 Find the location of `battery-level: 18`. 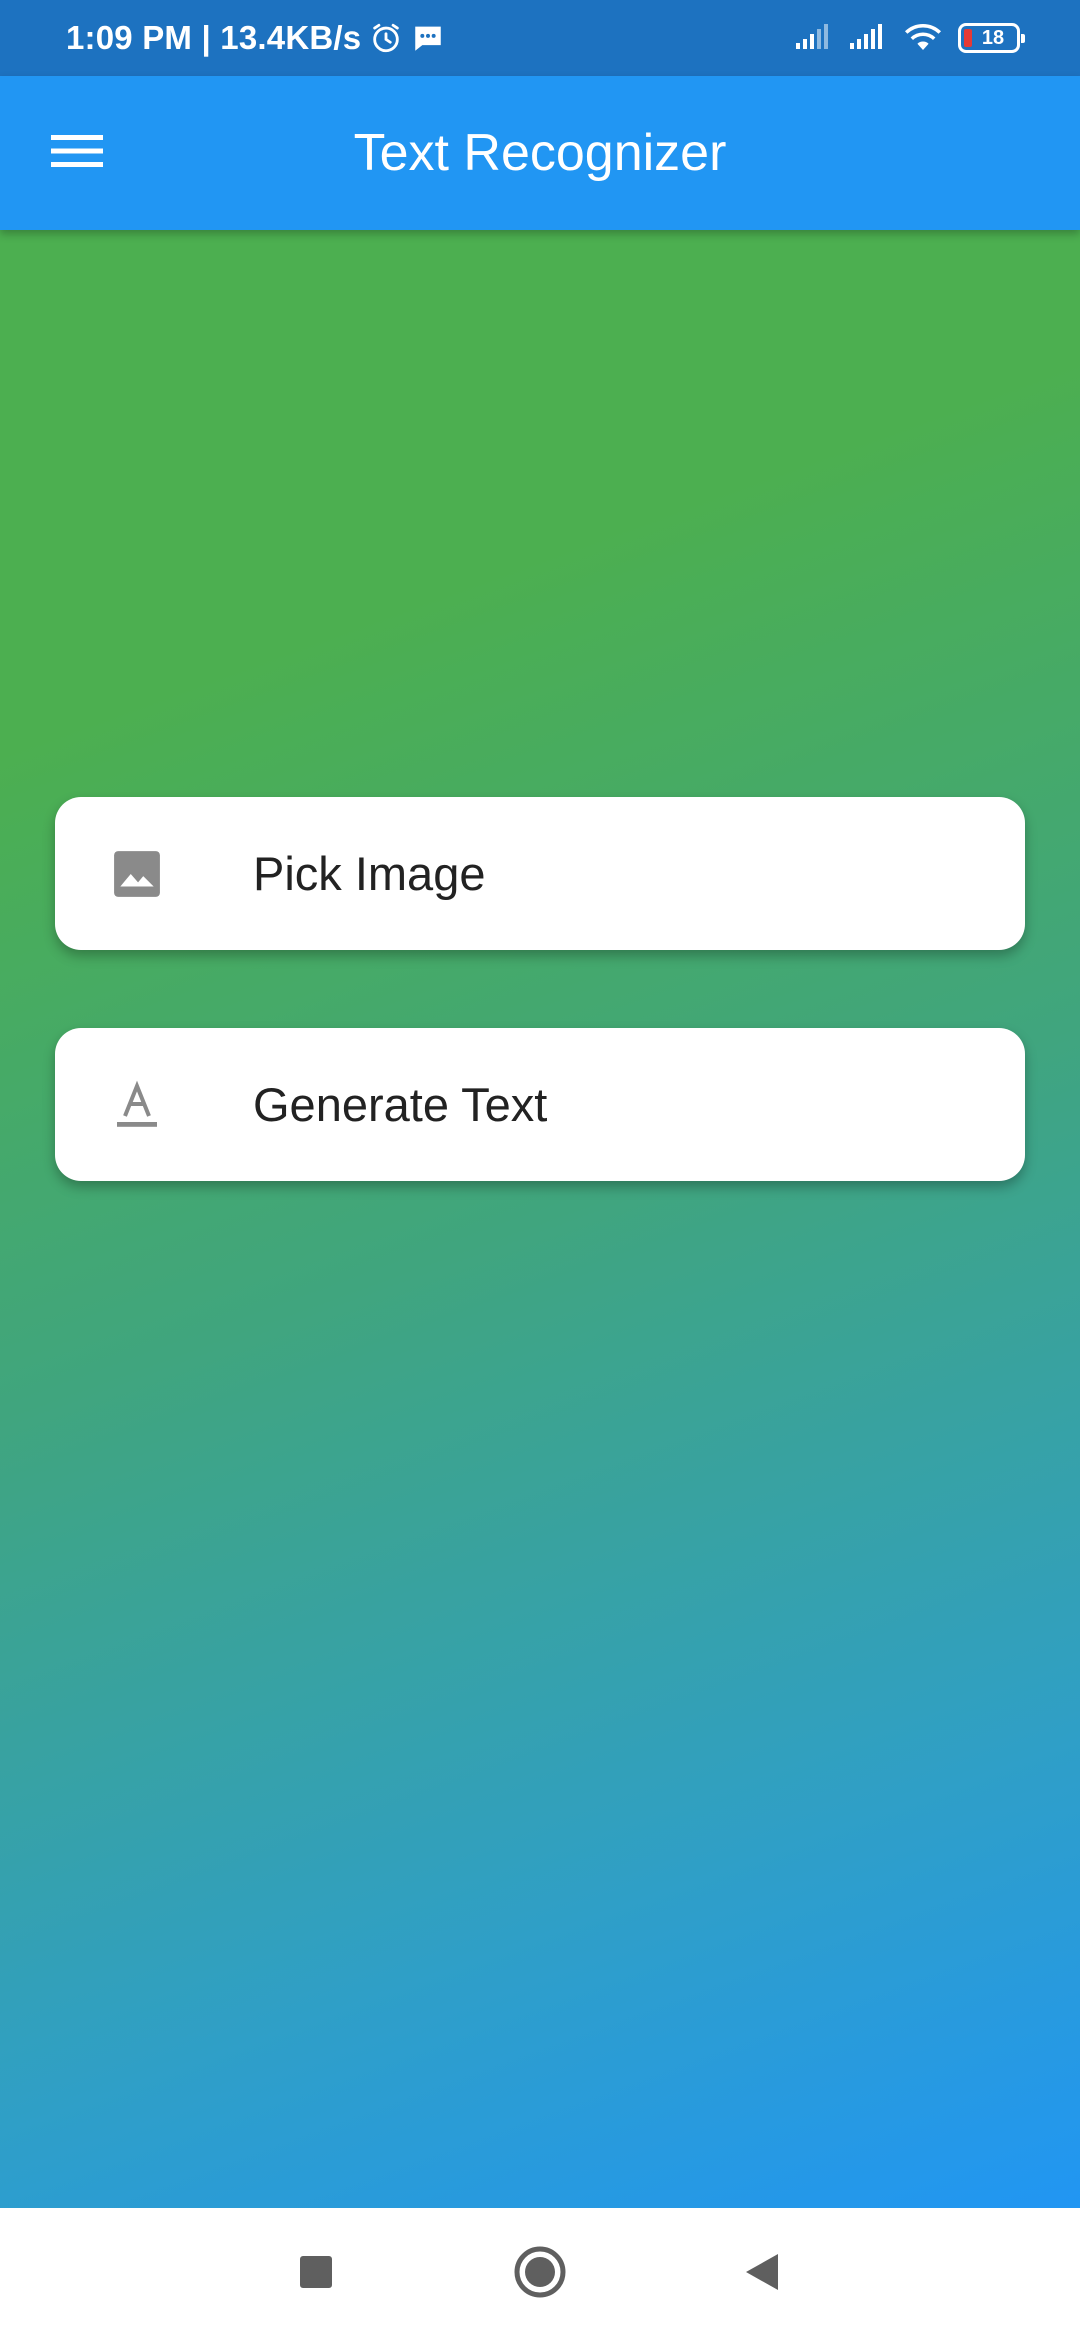

battery-level: 18 is located at coordinates (993, 37).